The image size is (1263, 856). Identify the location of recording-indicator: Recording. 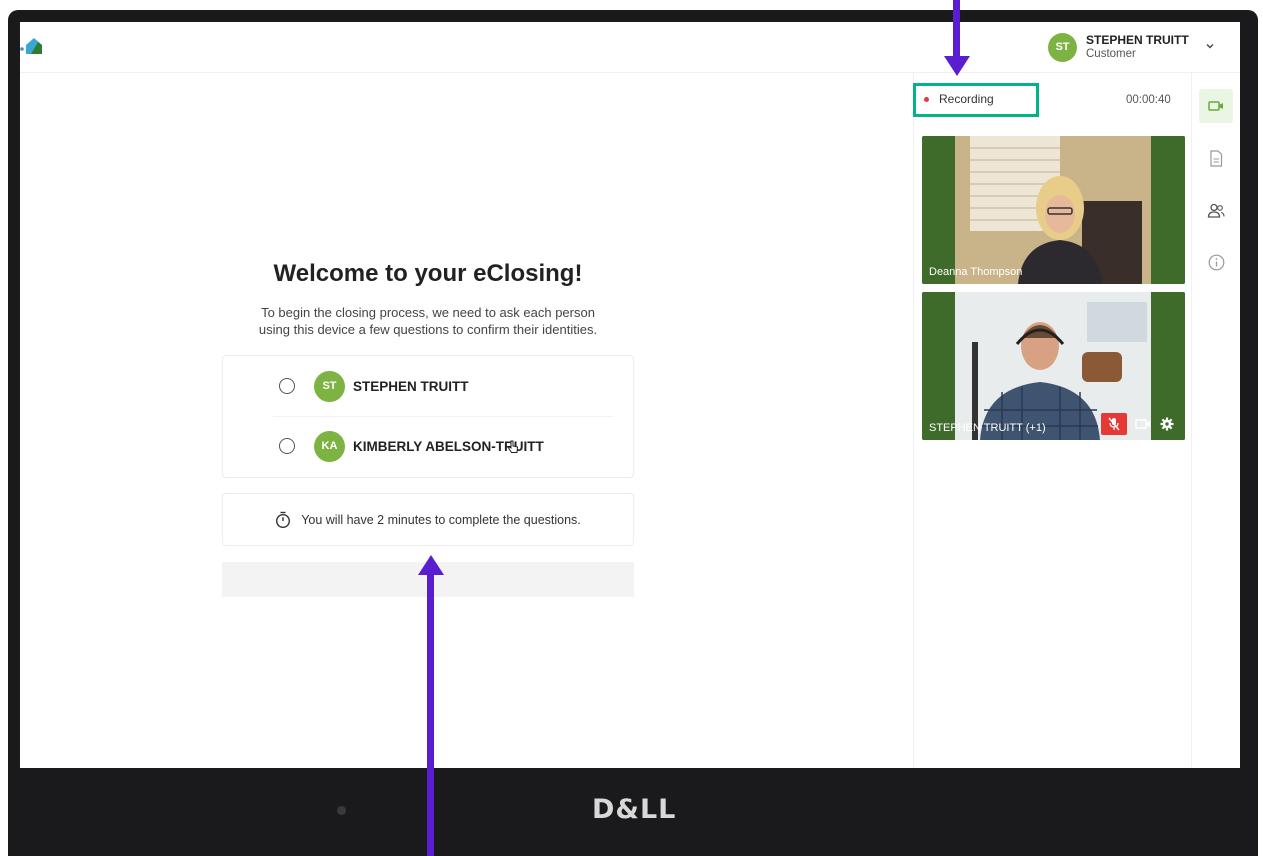
(976, 100).